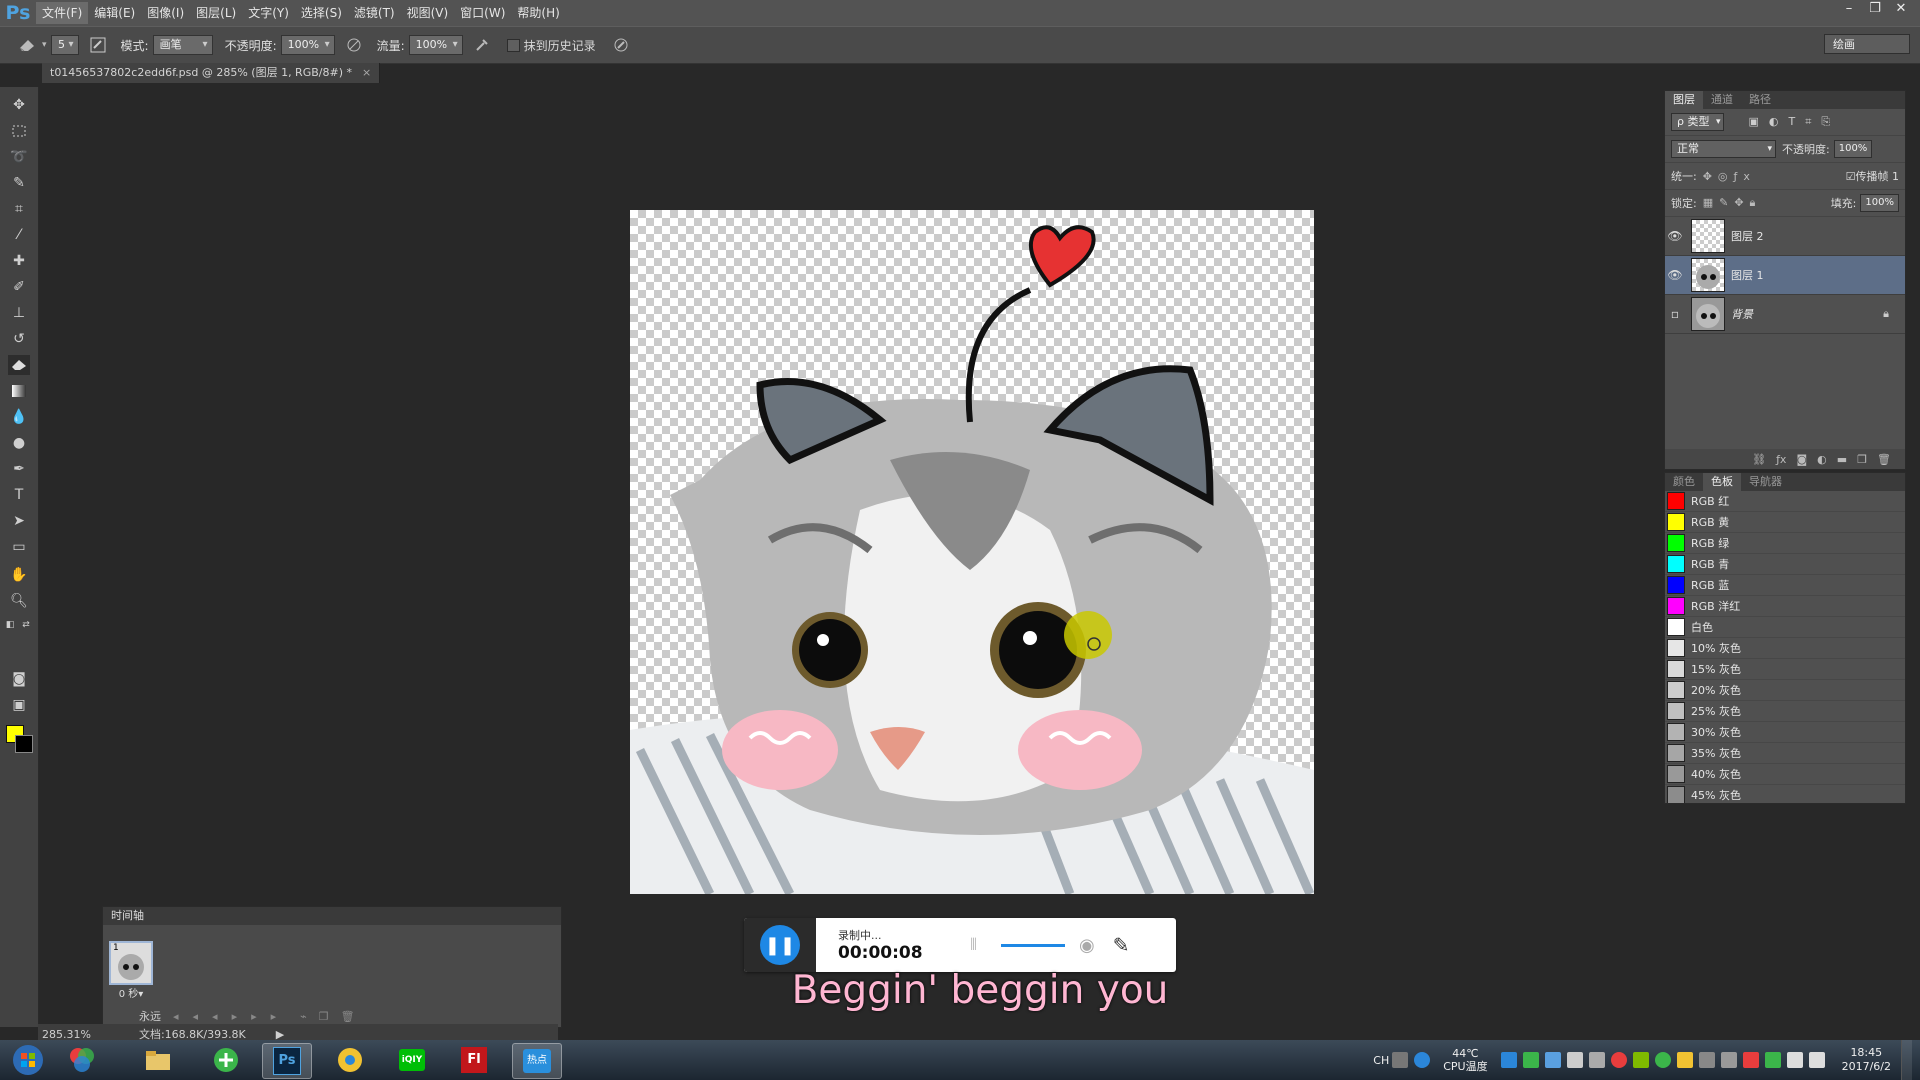 The height and width of the screenshot is (1080, 1920). What do you see at coordinates (1732, 203) in the screenshot?
I see `lock-icons: ▦✎✥🔒︎` at bounding box center [1732, 203].